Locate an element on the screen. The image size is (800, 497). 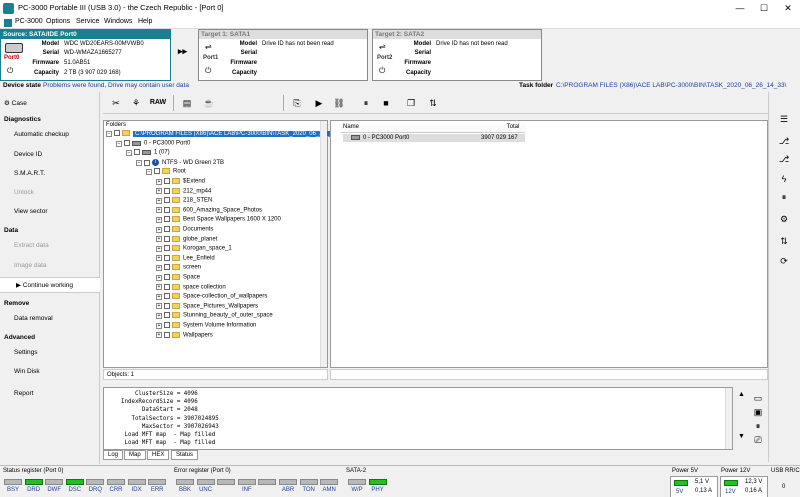
app-menu-icon is located at coordinates (8, 23).